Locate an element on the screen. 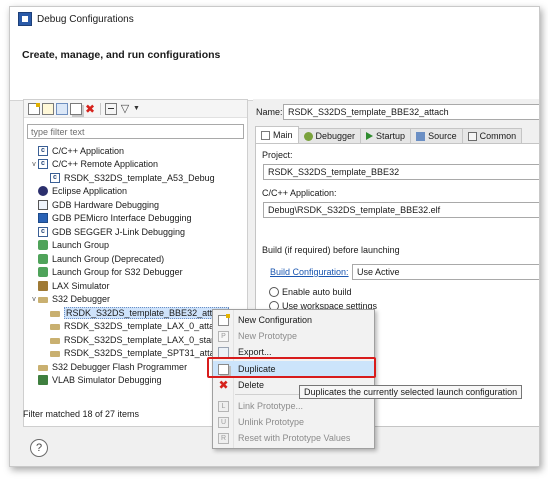  filter-input is located at coordinates (135, 131).